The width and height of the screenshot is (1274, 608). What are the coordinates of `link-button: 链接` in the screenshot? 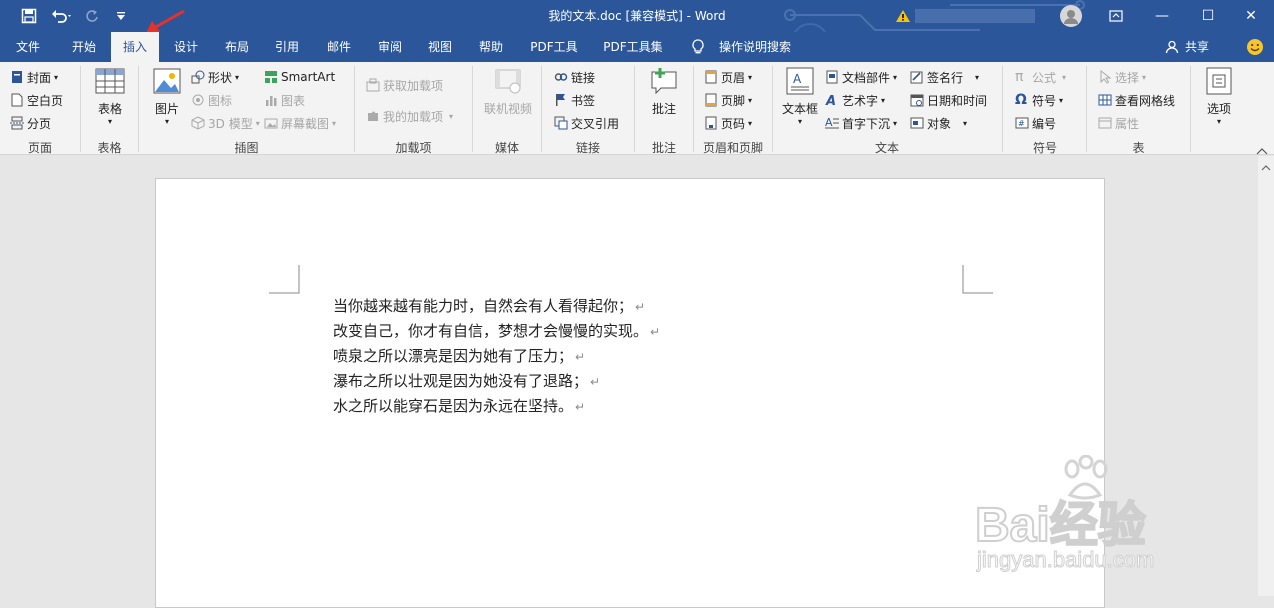 It's located at (574, 77).